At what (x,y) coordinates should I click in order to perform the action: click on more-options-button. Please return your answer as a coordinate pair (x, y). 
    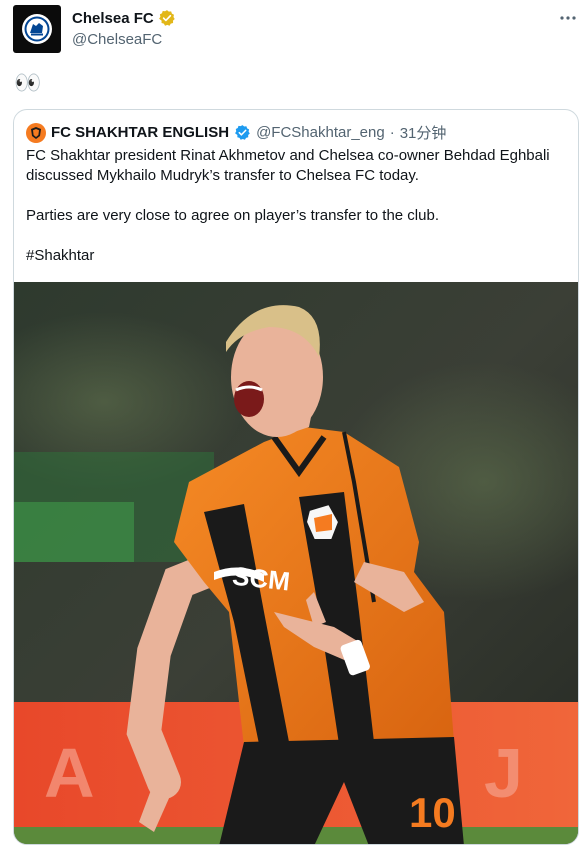
    Looking at the image, I should click on (568, 18).